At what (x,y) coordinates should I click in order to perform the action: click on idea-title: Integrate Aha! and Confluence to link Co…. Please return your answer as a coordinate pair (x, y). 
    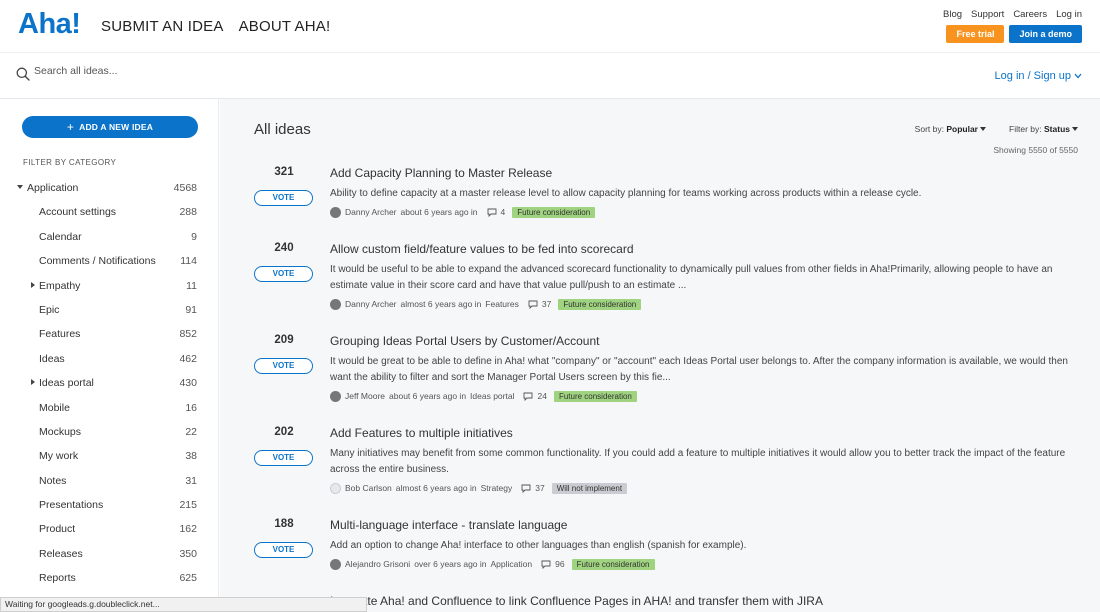
    Looking at the image, I should click on (576, 601).